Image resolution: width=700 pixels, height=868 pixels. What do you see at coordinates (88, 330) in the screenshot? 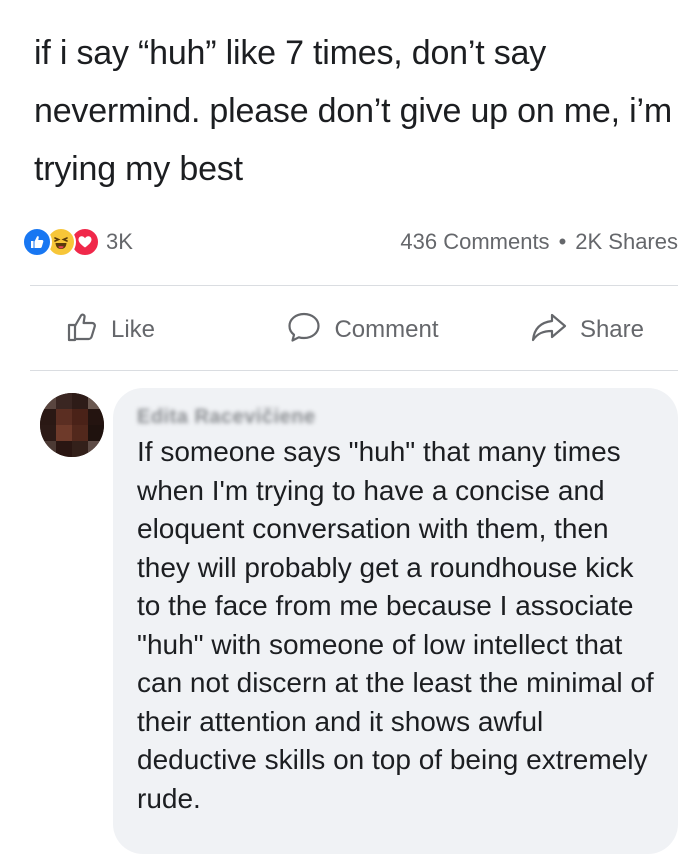
I see `thumbs-up-icon` at bounding box center [88, 330].